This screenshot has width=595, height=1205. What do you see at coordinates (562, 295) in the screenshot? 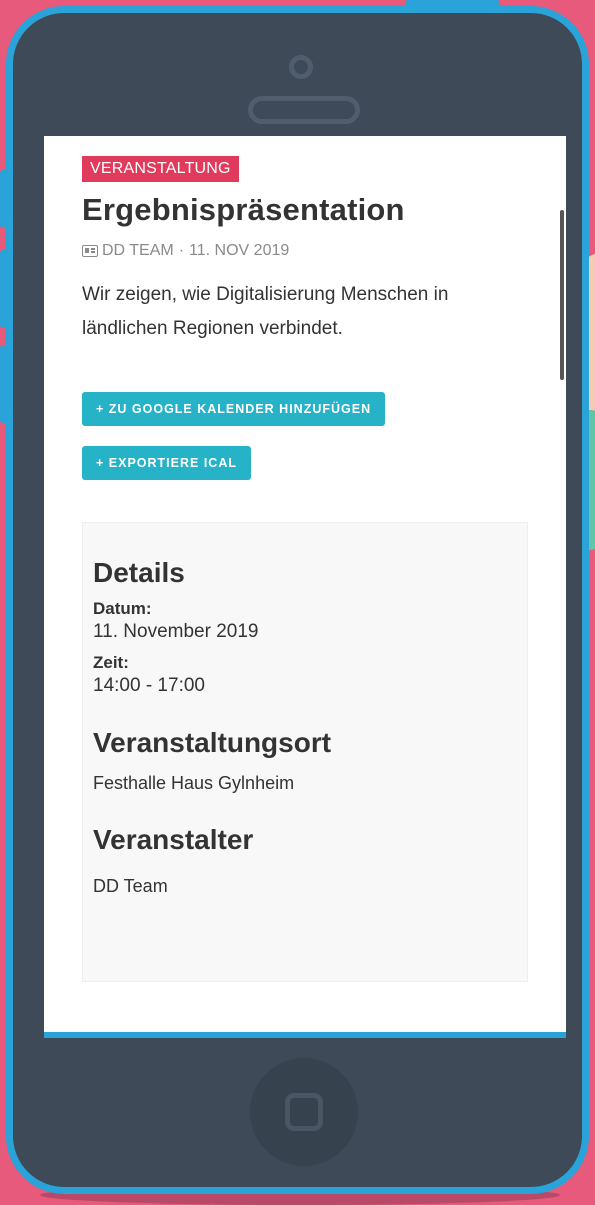
I see `scrollbar` at bounding box center [562, 295].